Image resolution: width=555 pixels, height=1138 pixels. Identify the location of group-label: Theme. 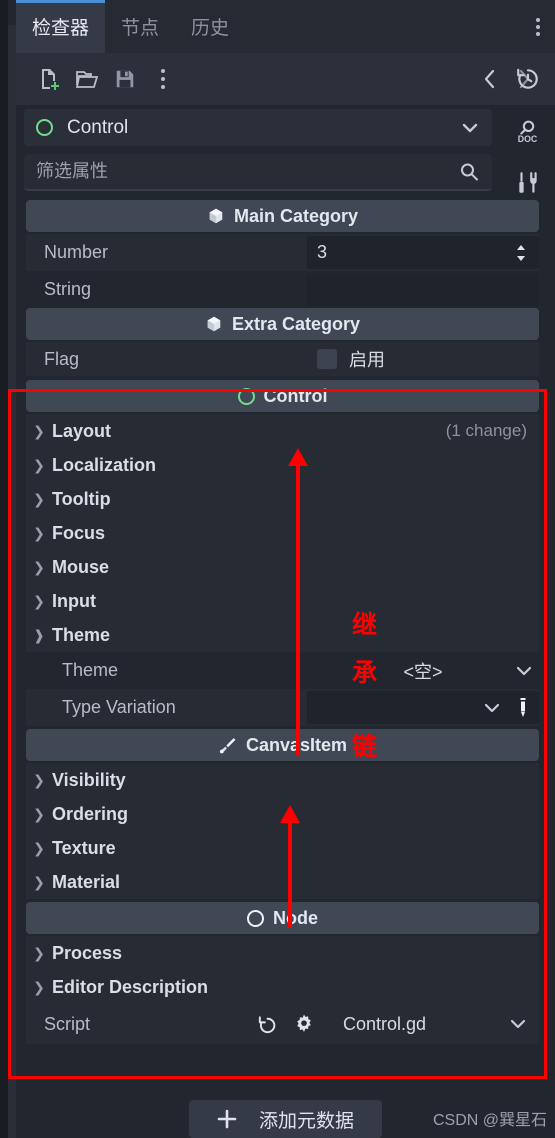
(81, 634).